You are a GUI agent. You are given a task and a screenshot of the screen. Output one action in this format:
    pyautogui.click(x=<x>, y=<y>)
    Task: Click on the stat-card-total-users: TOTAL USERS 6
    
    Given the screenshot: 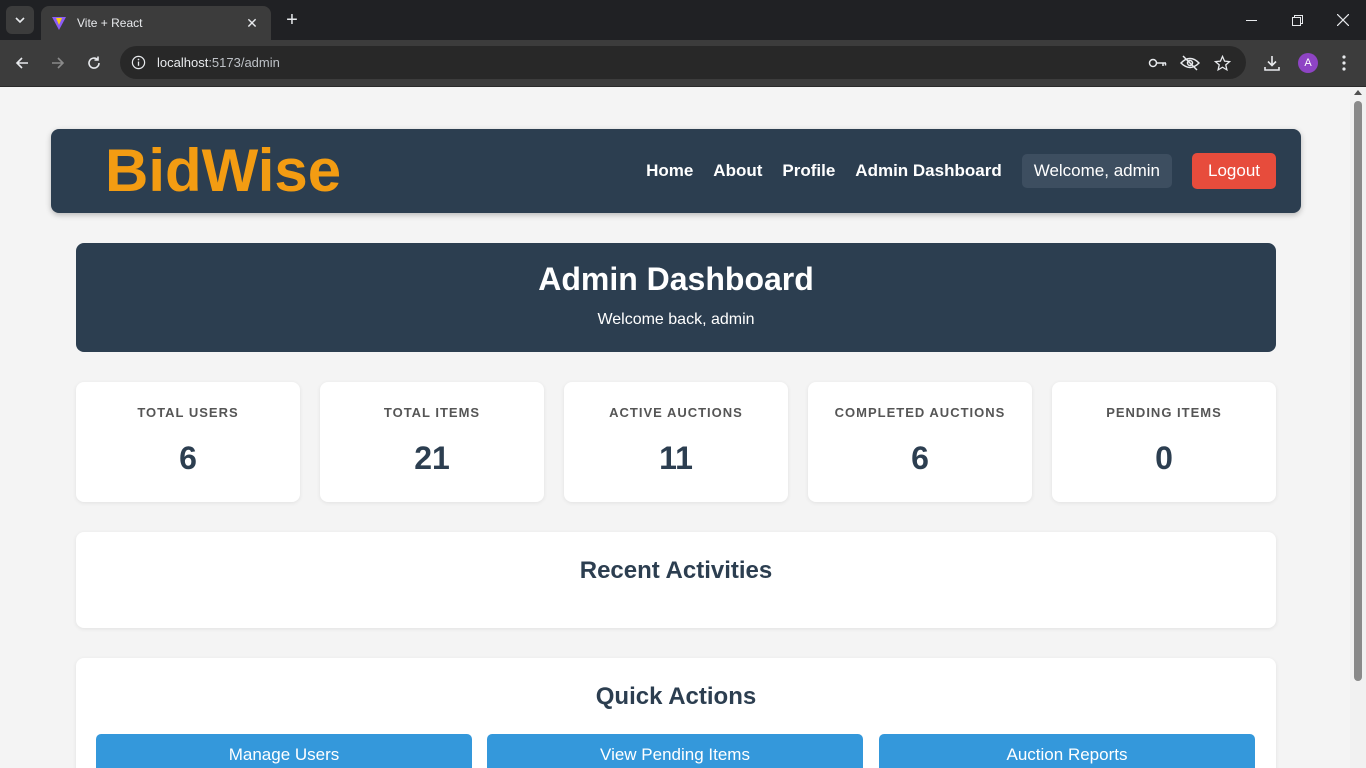 What is the action you would take?
    pyautogui.click(x=188, y=442)
    